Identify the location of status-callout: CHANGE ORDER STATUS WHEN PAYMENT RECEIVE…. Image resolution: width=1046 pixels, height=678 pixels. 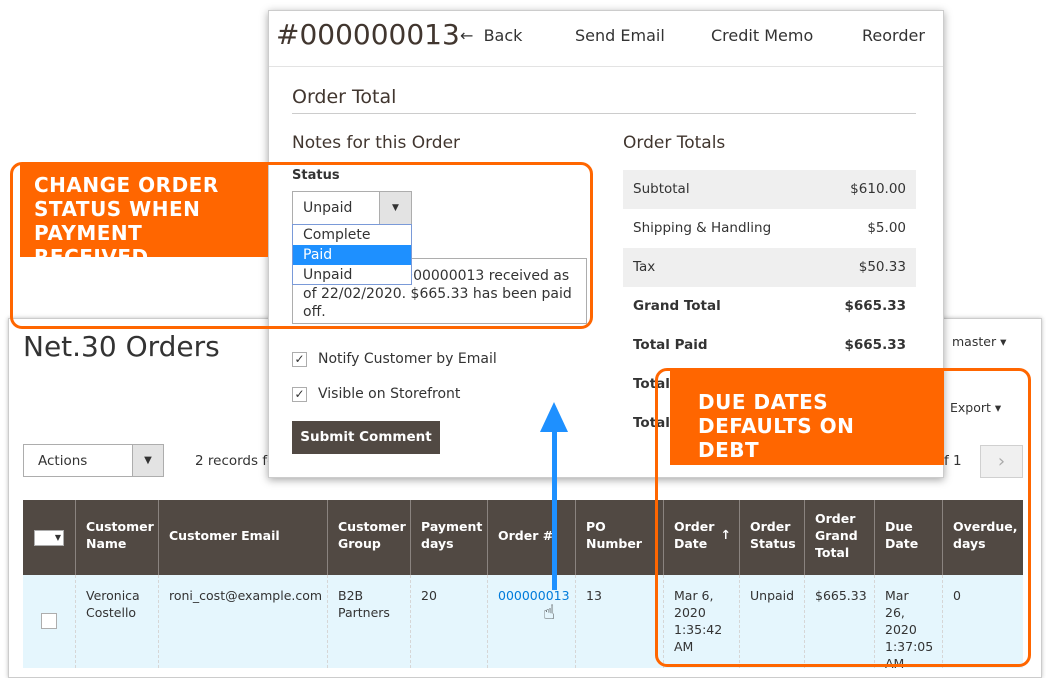
(144, 217).